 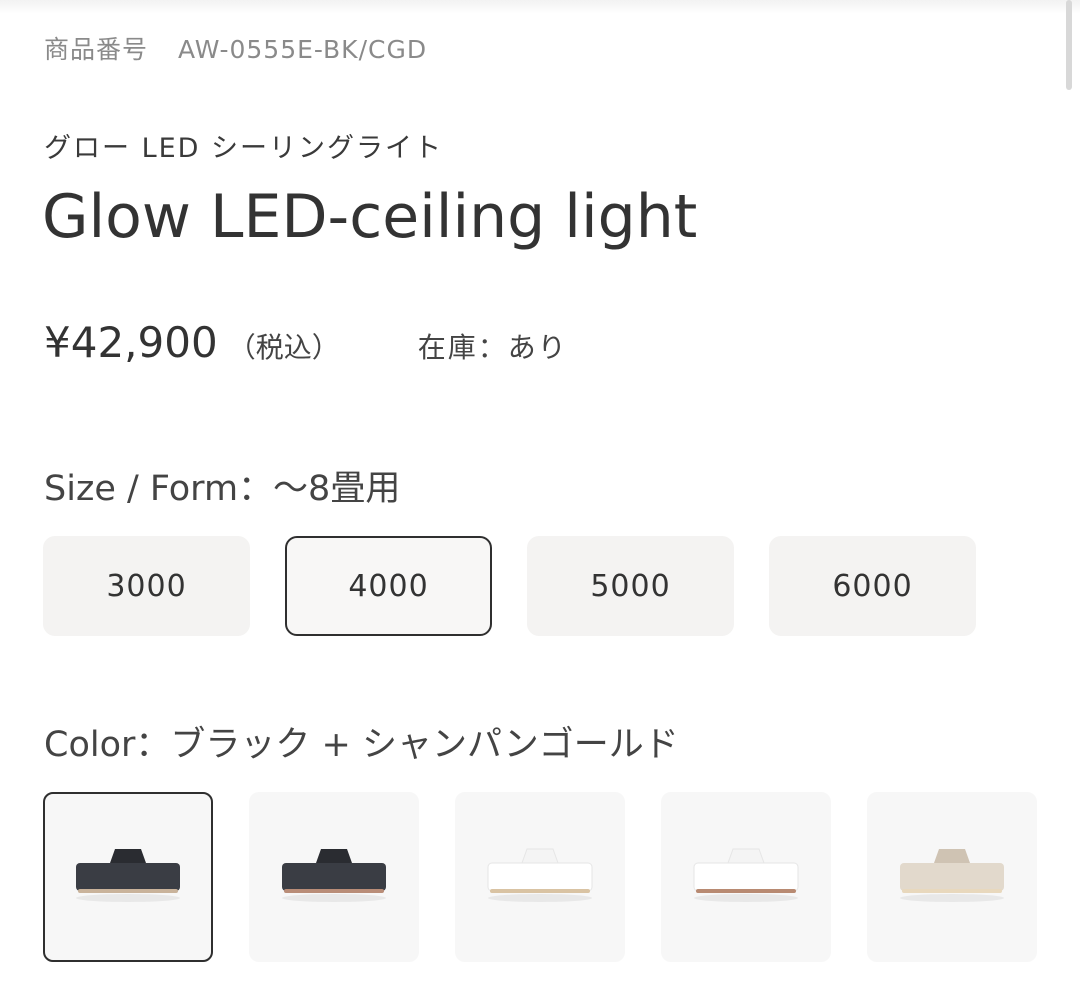 I want to click on size-option-4000: 4000, so click(x=388, y=586).